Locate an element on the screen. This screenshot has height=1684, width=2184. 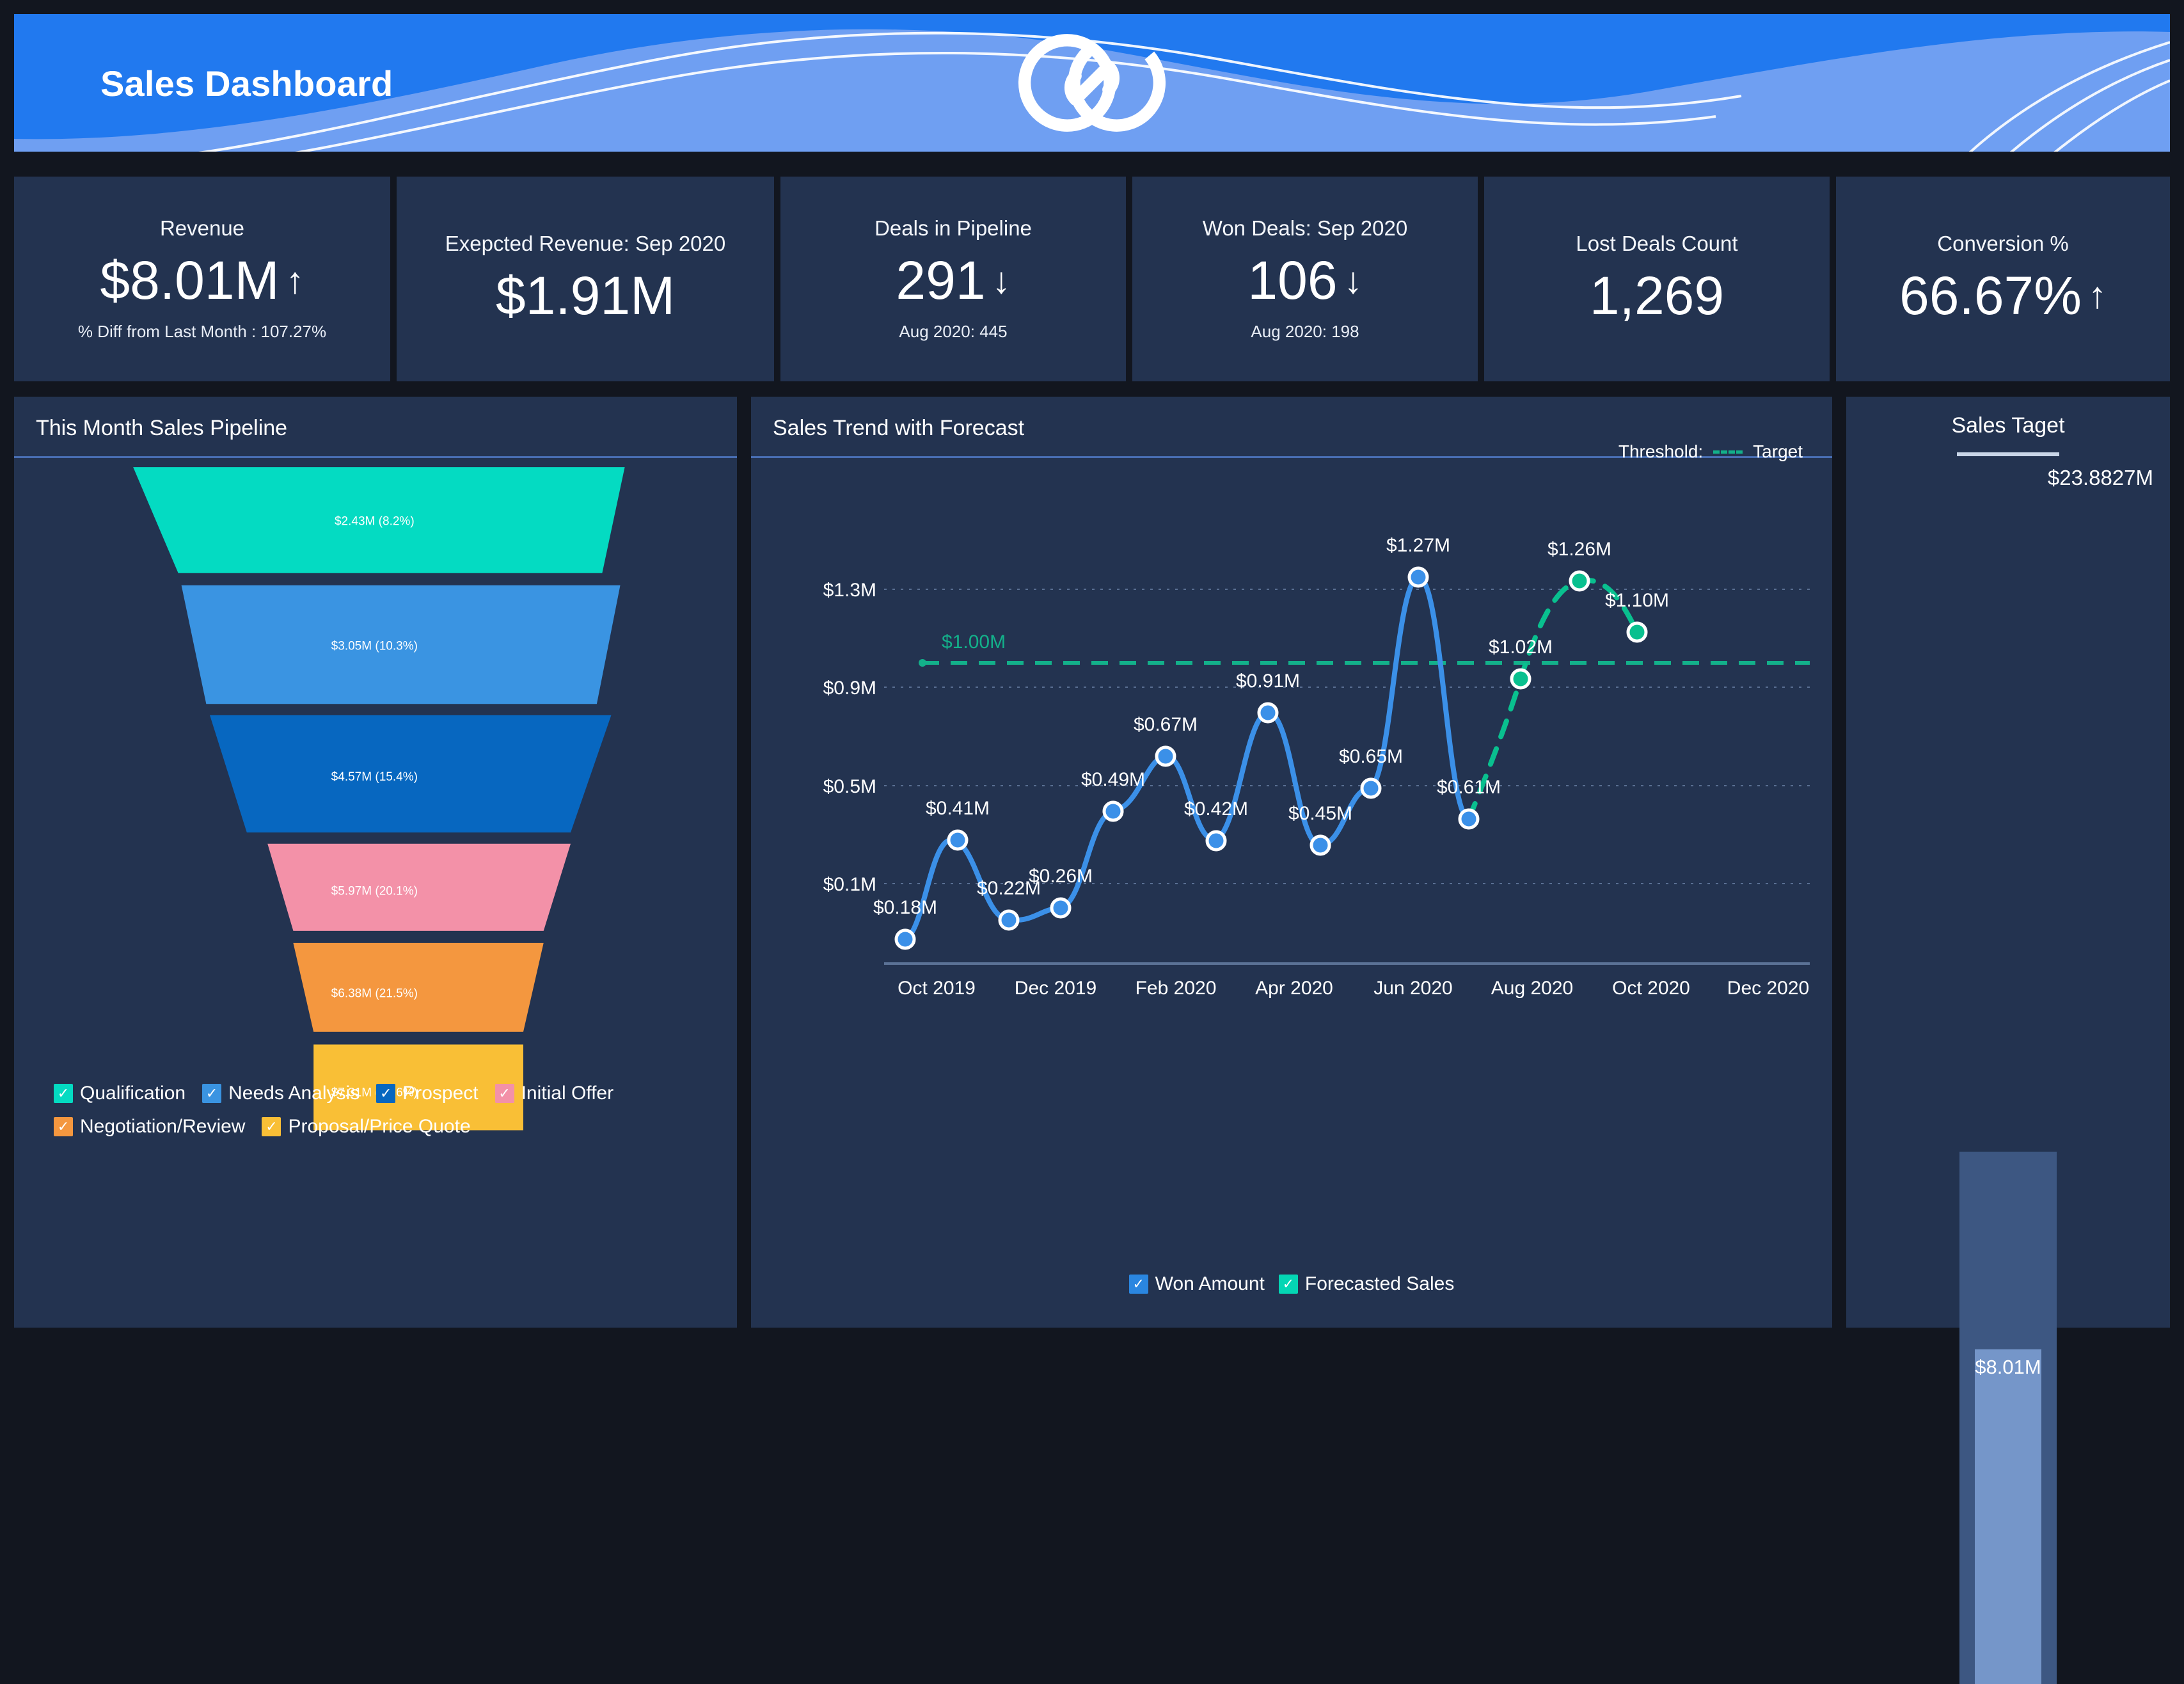
legend-item: ✓ Qualification is located at coordinates (120, 1093).